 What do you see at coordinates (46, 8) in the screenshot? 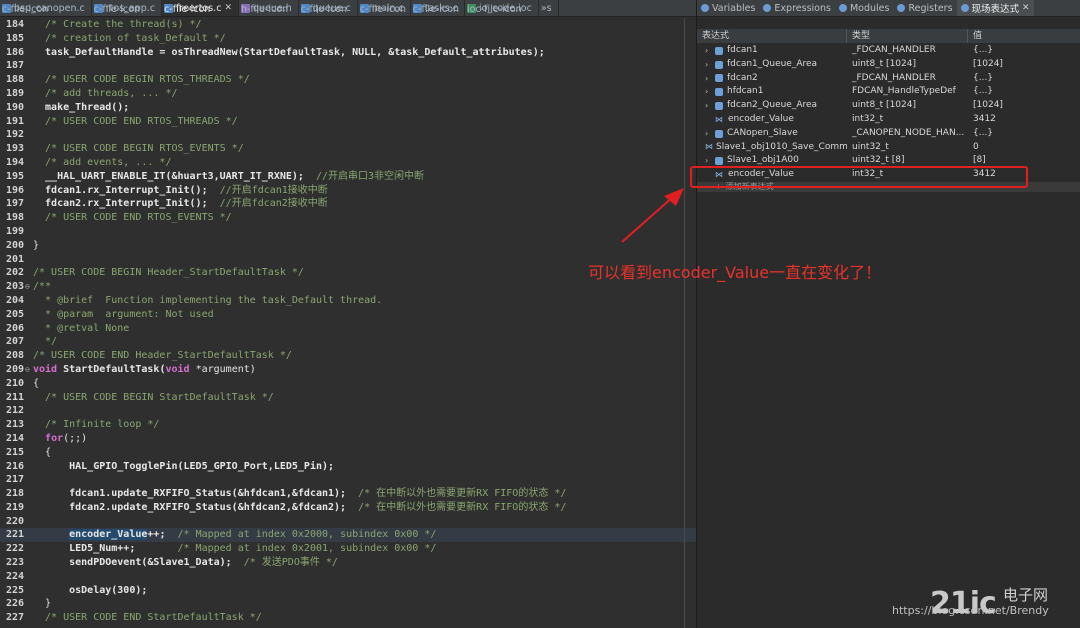
I see `editor-tab: c-file-icon bsp_canopen.c` at bounding box center [46, 8].